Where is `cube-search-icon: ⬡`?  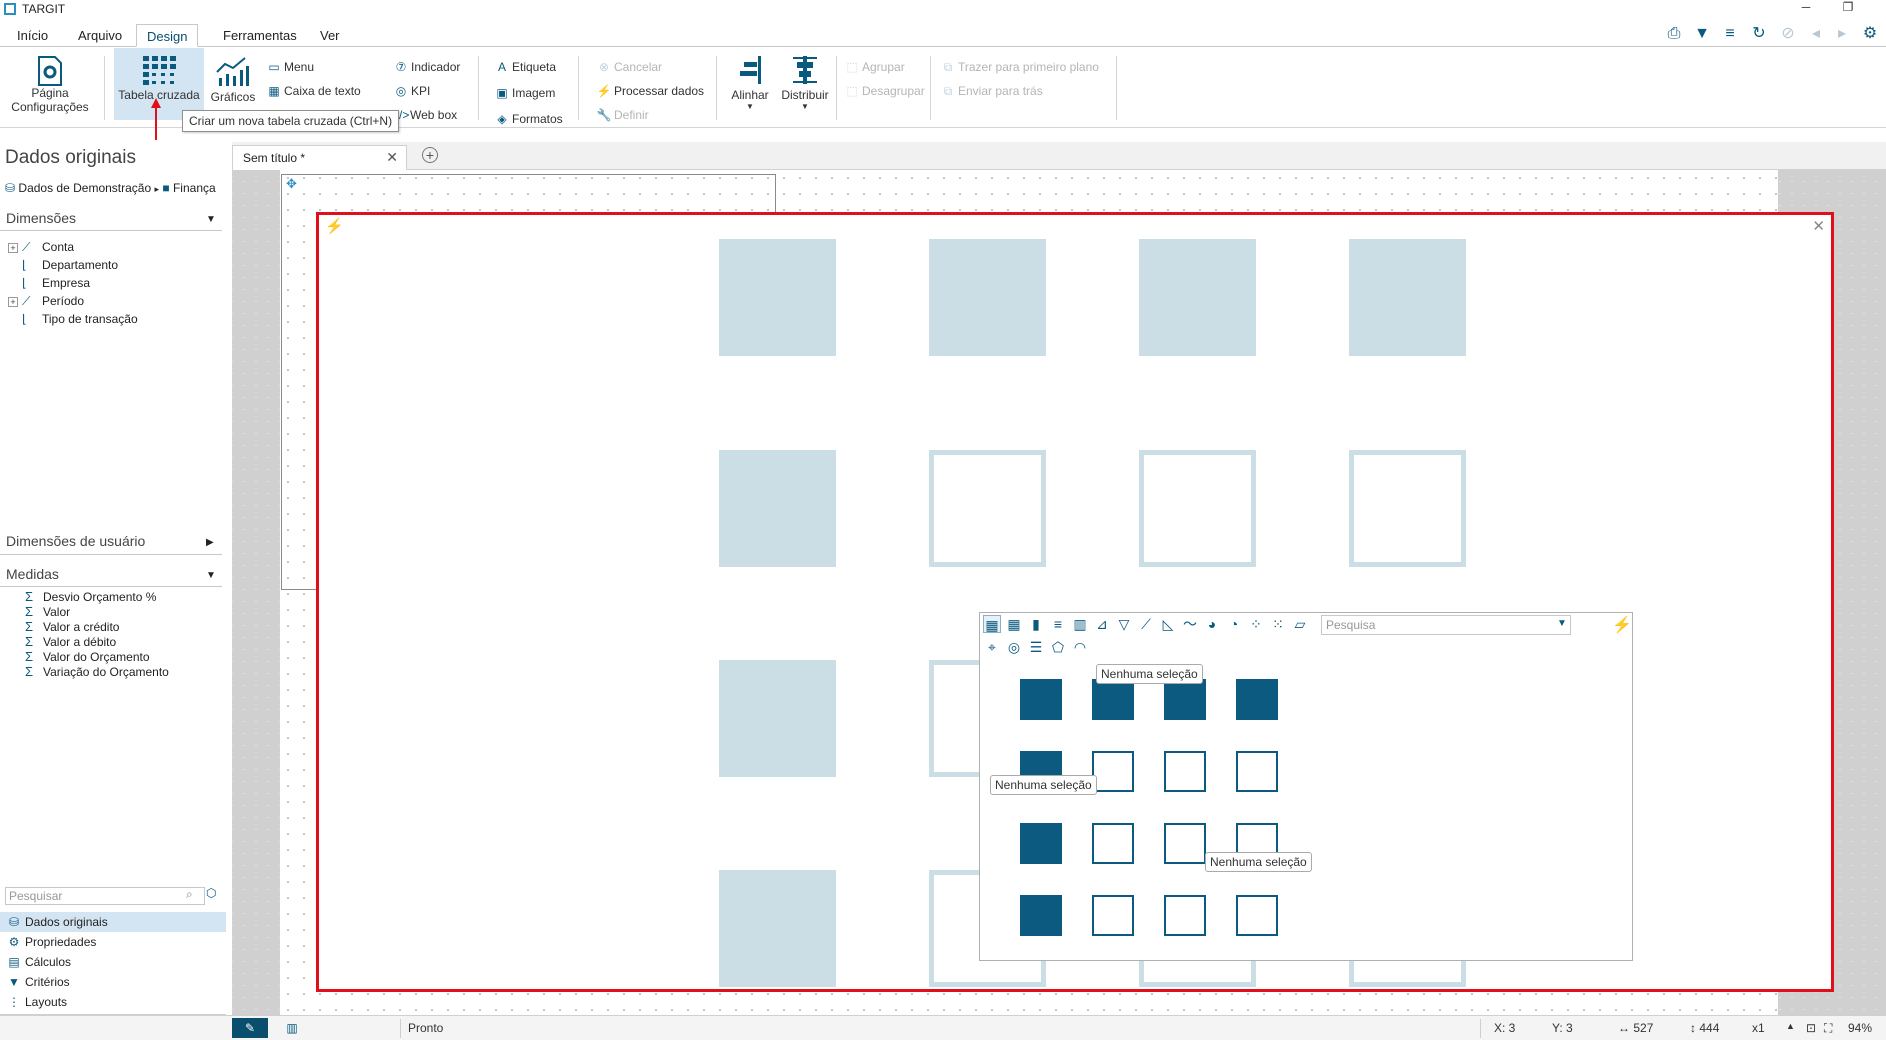
cube-search-icon: ⬡ is located at coordinates (211, 893).